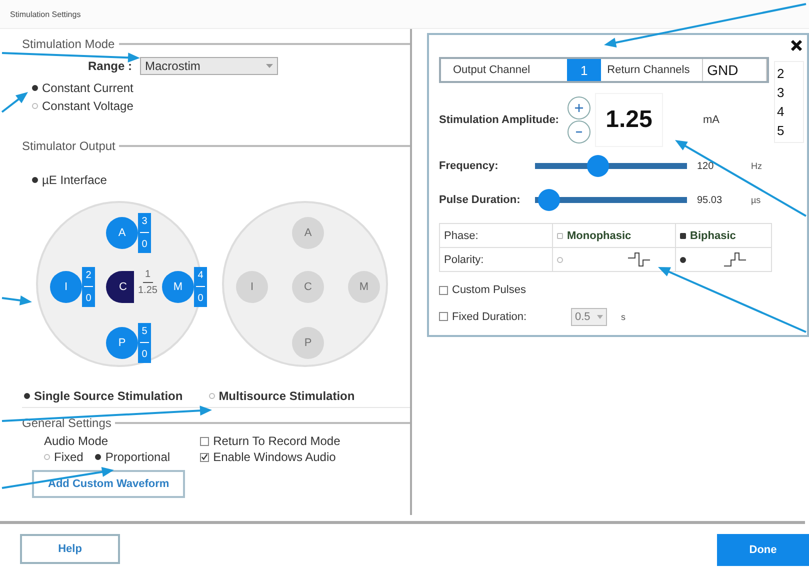 The image size is (809, 567). What do you see at coordinates (276, 441) in the screenshot?
I see `option-label: Return To Record Mode` at bounding box center [276, 441].